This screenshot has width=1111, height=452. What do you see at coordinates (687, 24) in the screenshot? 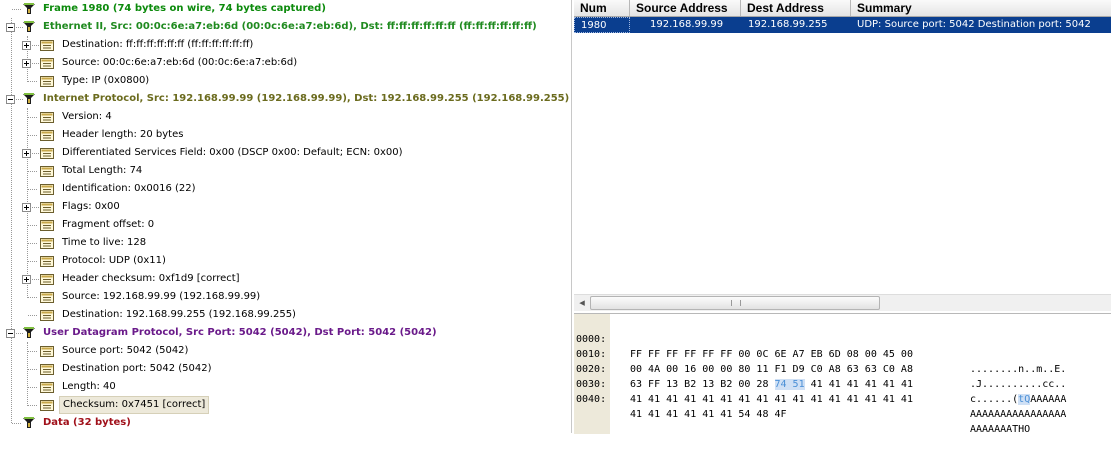
I see `packet-source: 192.168.99.99` at bounding box center [687, 24].